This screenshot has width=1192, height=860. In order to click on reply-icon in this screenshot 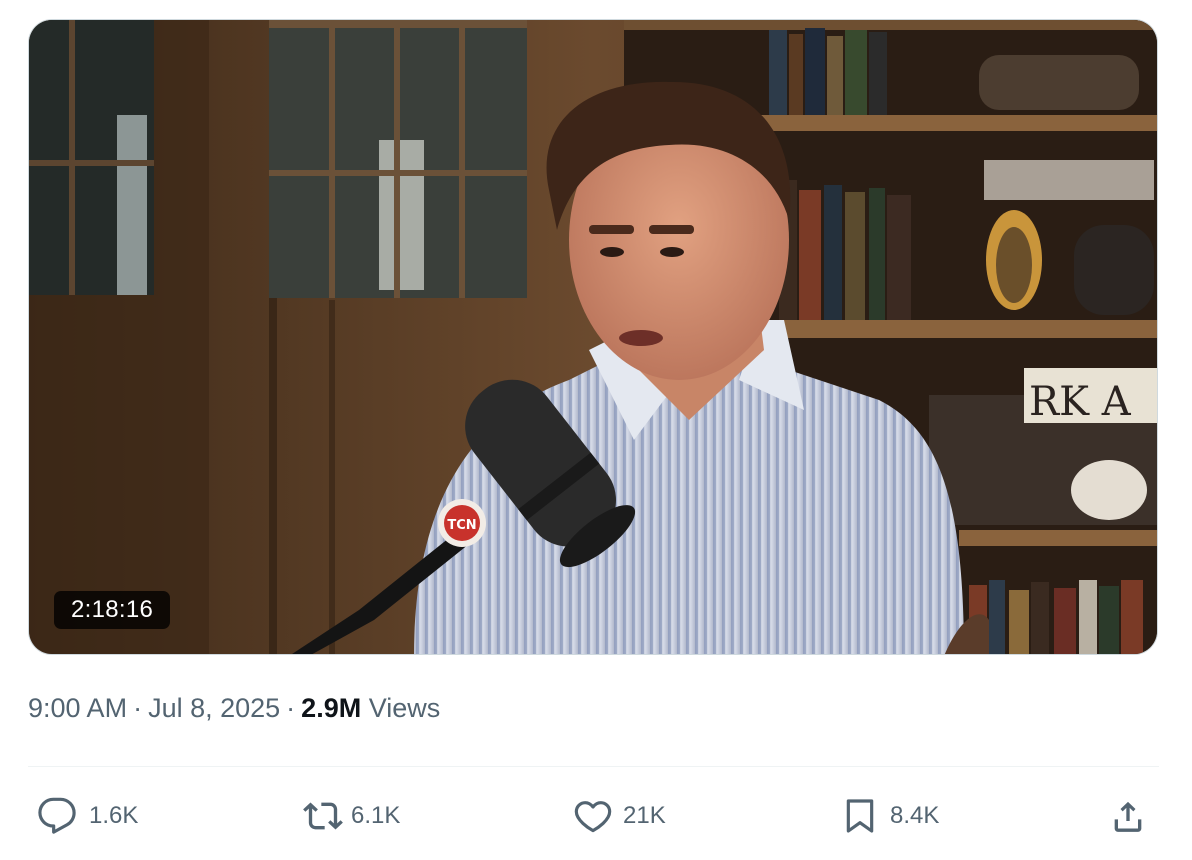, I will do `click(57, 816)`.